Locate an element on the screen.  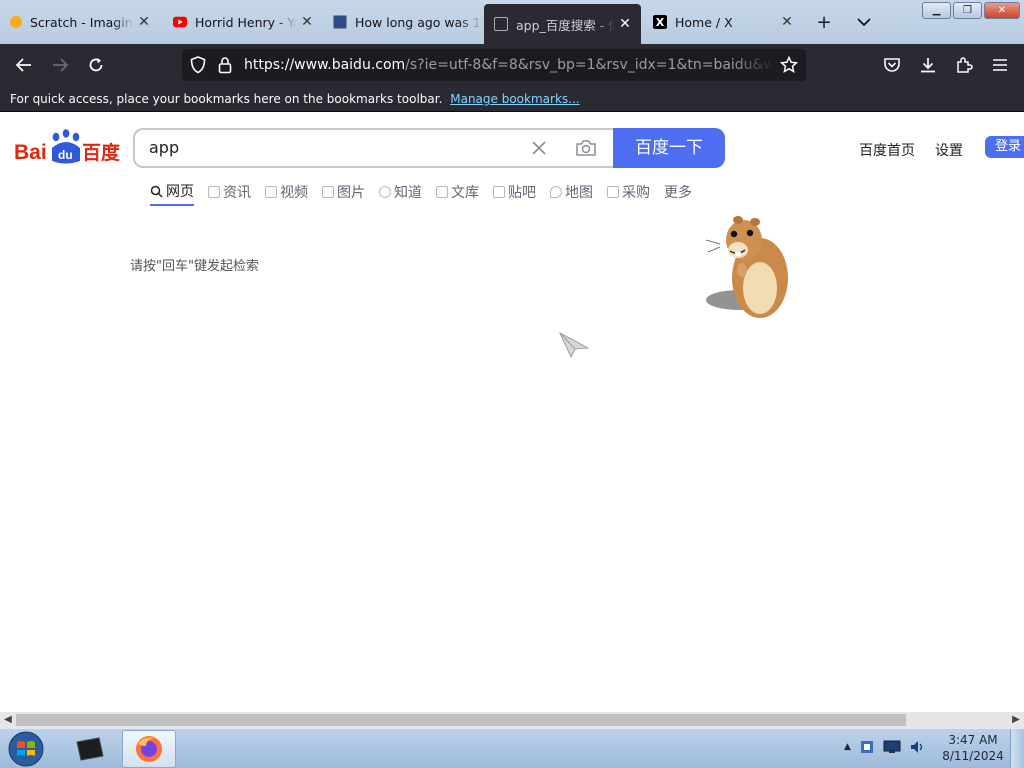
paper-plane-cursor is located at coordinates (574, 345).